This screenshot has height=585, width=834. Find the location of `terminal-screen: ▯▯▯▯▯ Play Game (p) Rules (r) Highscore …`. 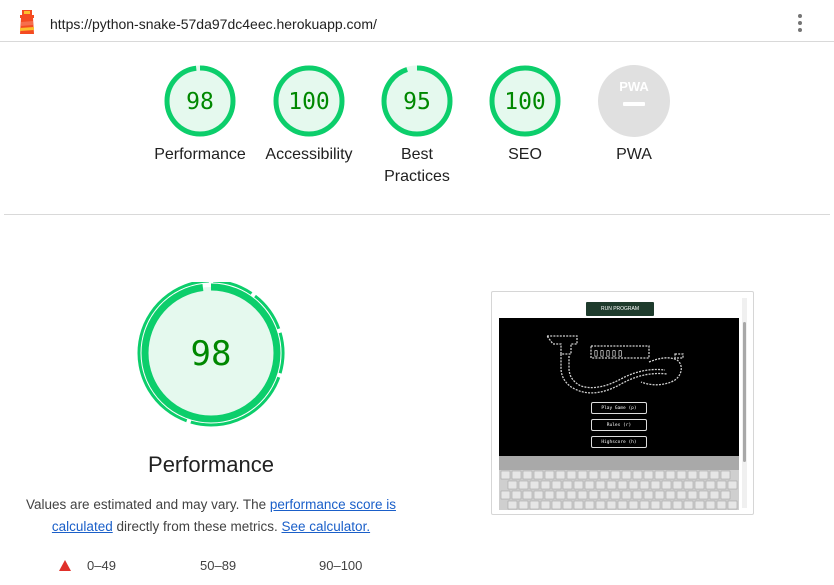

terminal-screen: ▯▯▯▯▯ Play Game (p) Rules (r) Highscore … is located at coordinates (619, 387).